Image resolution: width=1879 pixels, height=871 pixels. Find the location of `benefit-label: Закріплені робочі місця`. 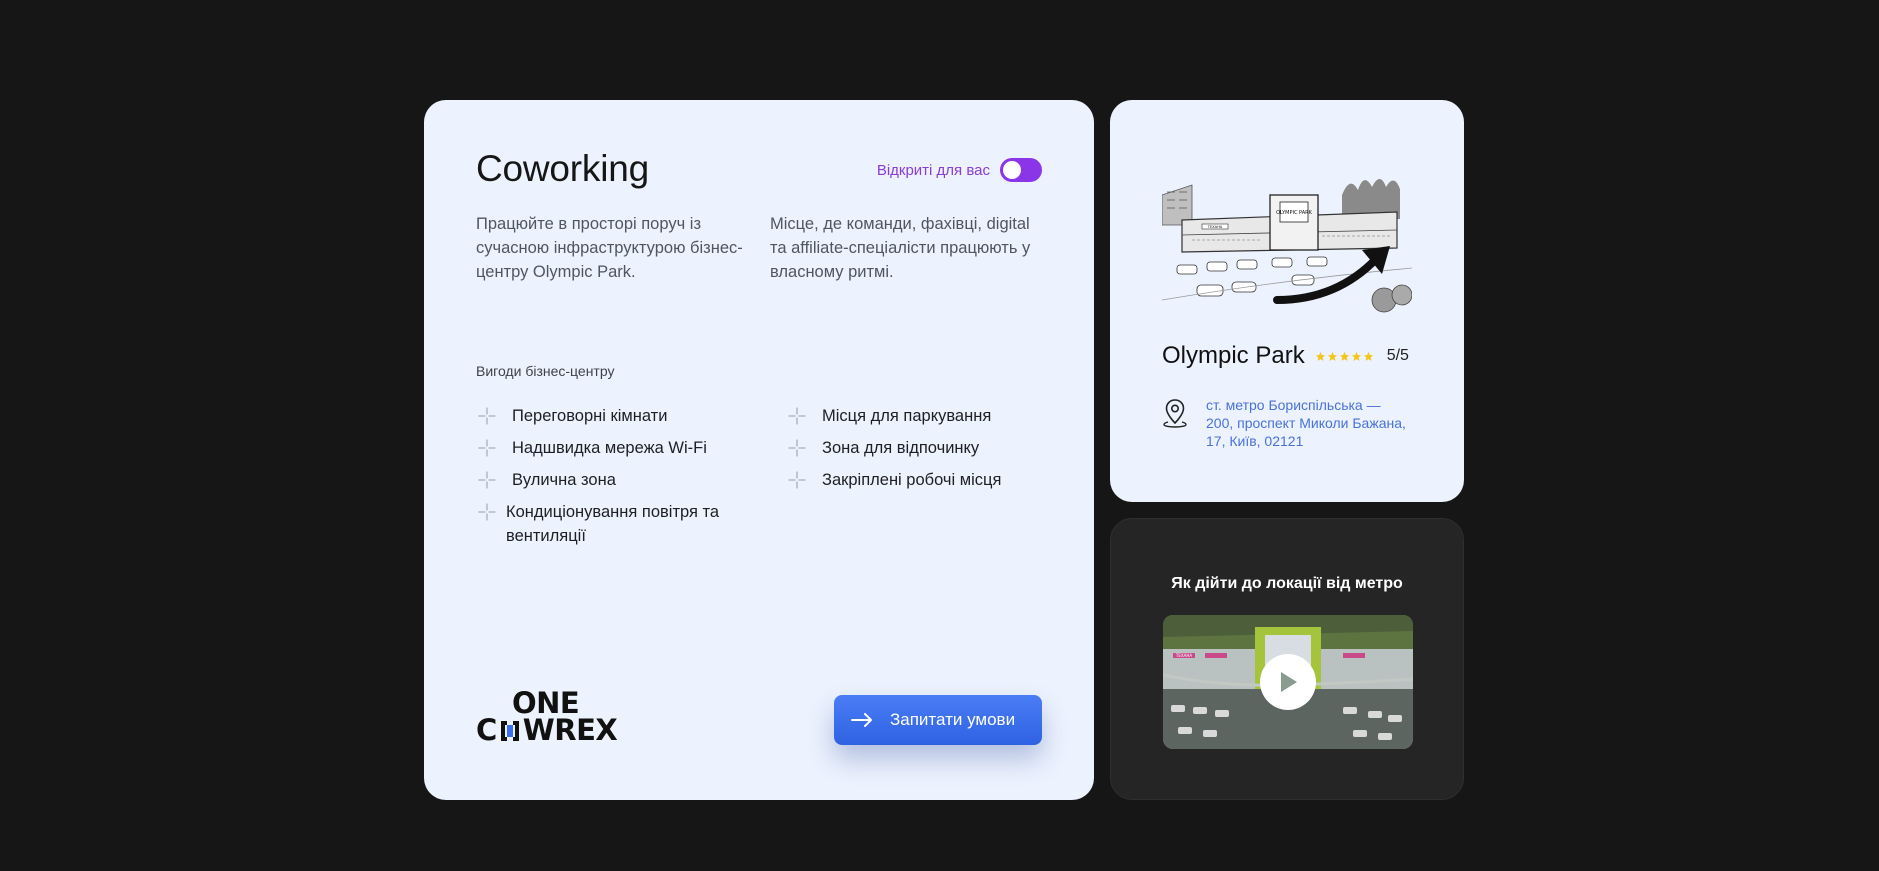

benefit-label: Закріплені робочі місця is located at coordinates (912, 480).